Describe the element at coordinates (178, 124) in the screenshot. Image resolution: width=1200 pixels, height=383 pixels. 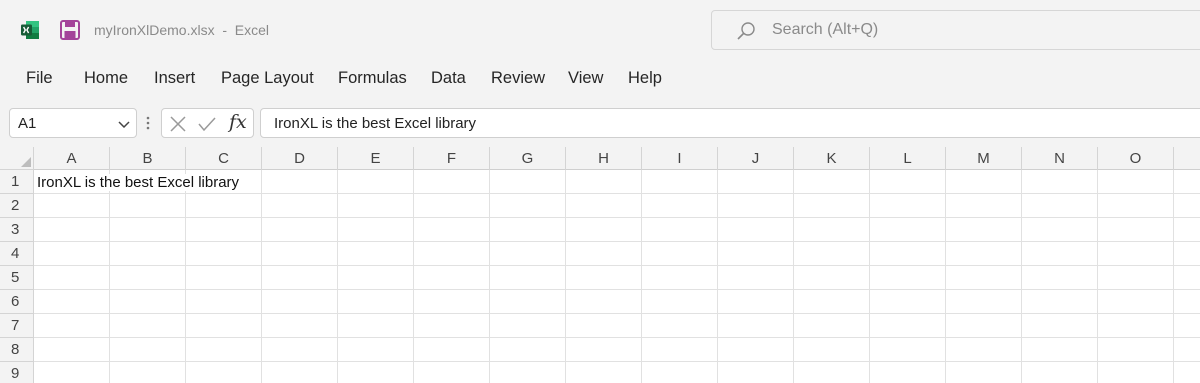
I see `cancel-icon` at that location.